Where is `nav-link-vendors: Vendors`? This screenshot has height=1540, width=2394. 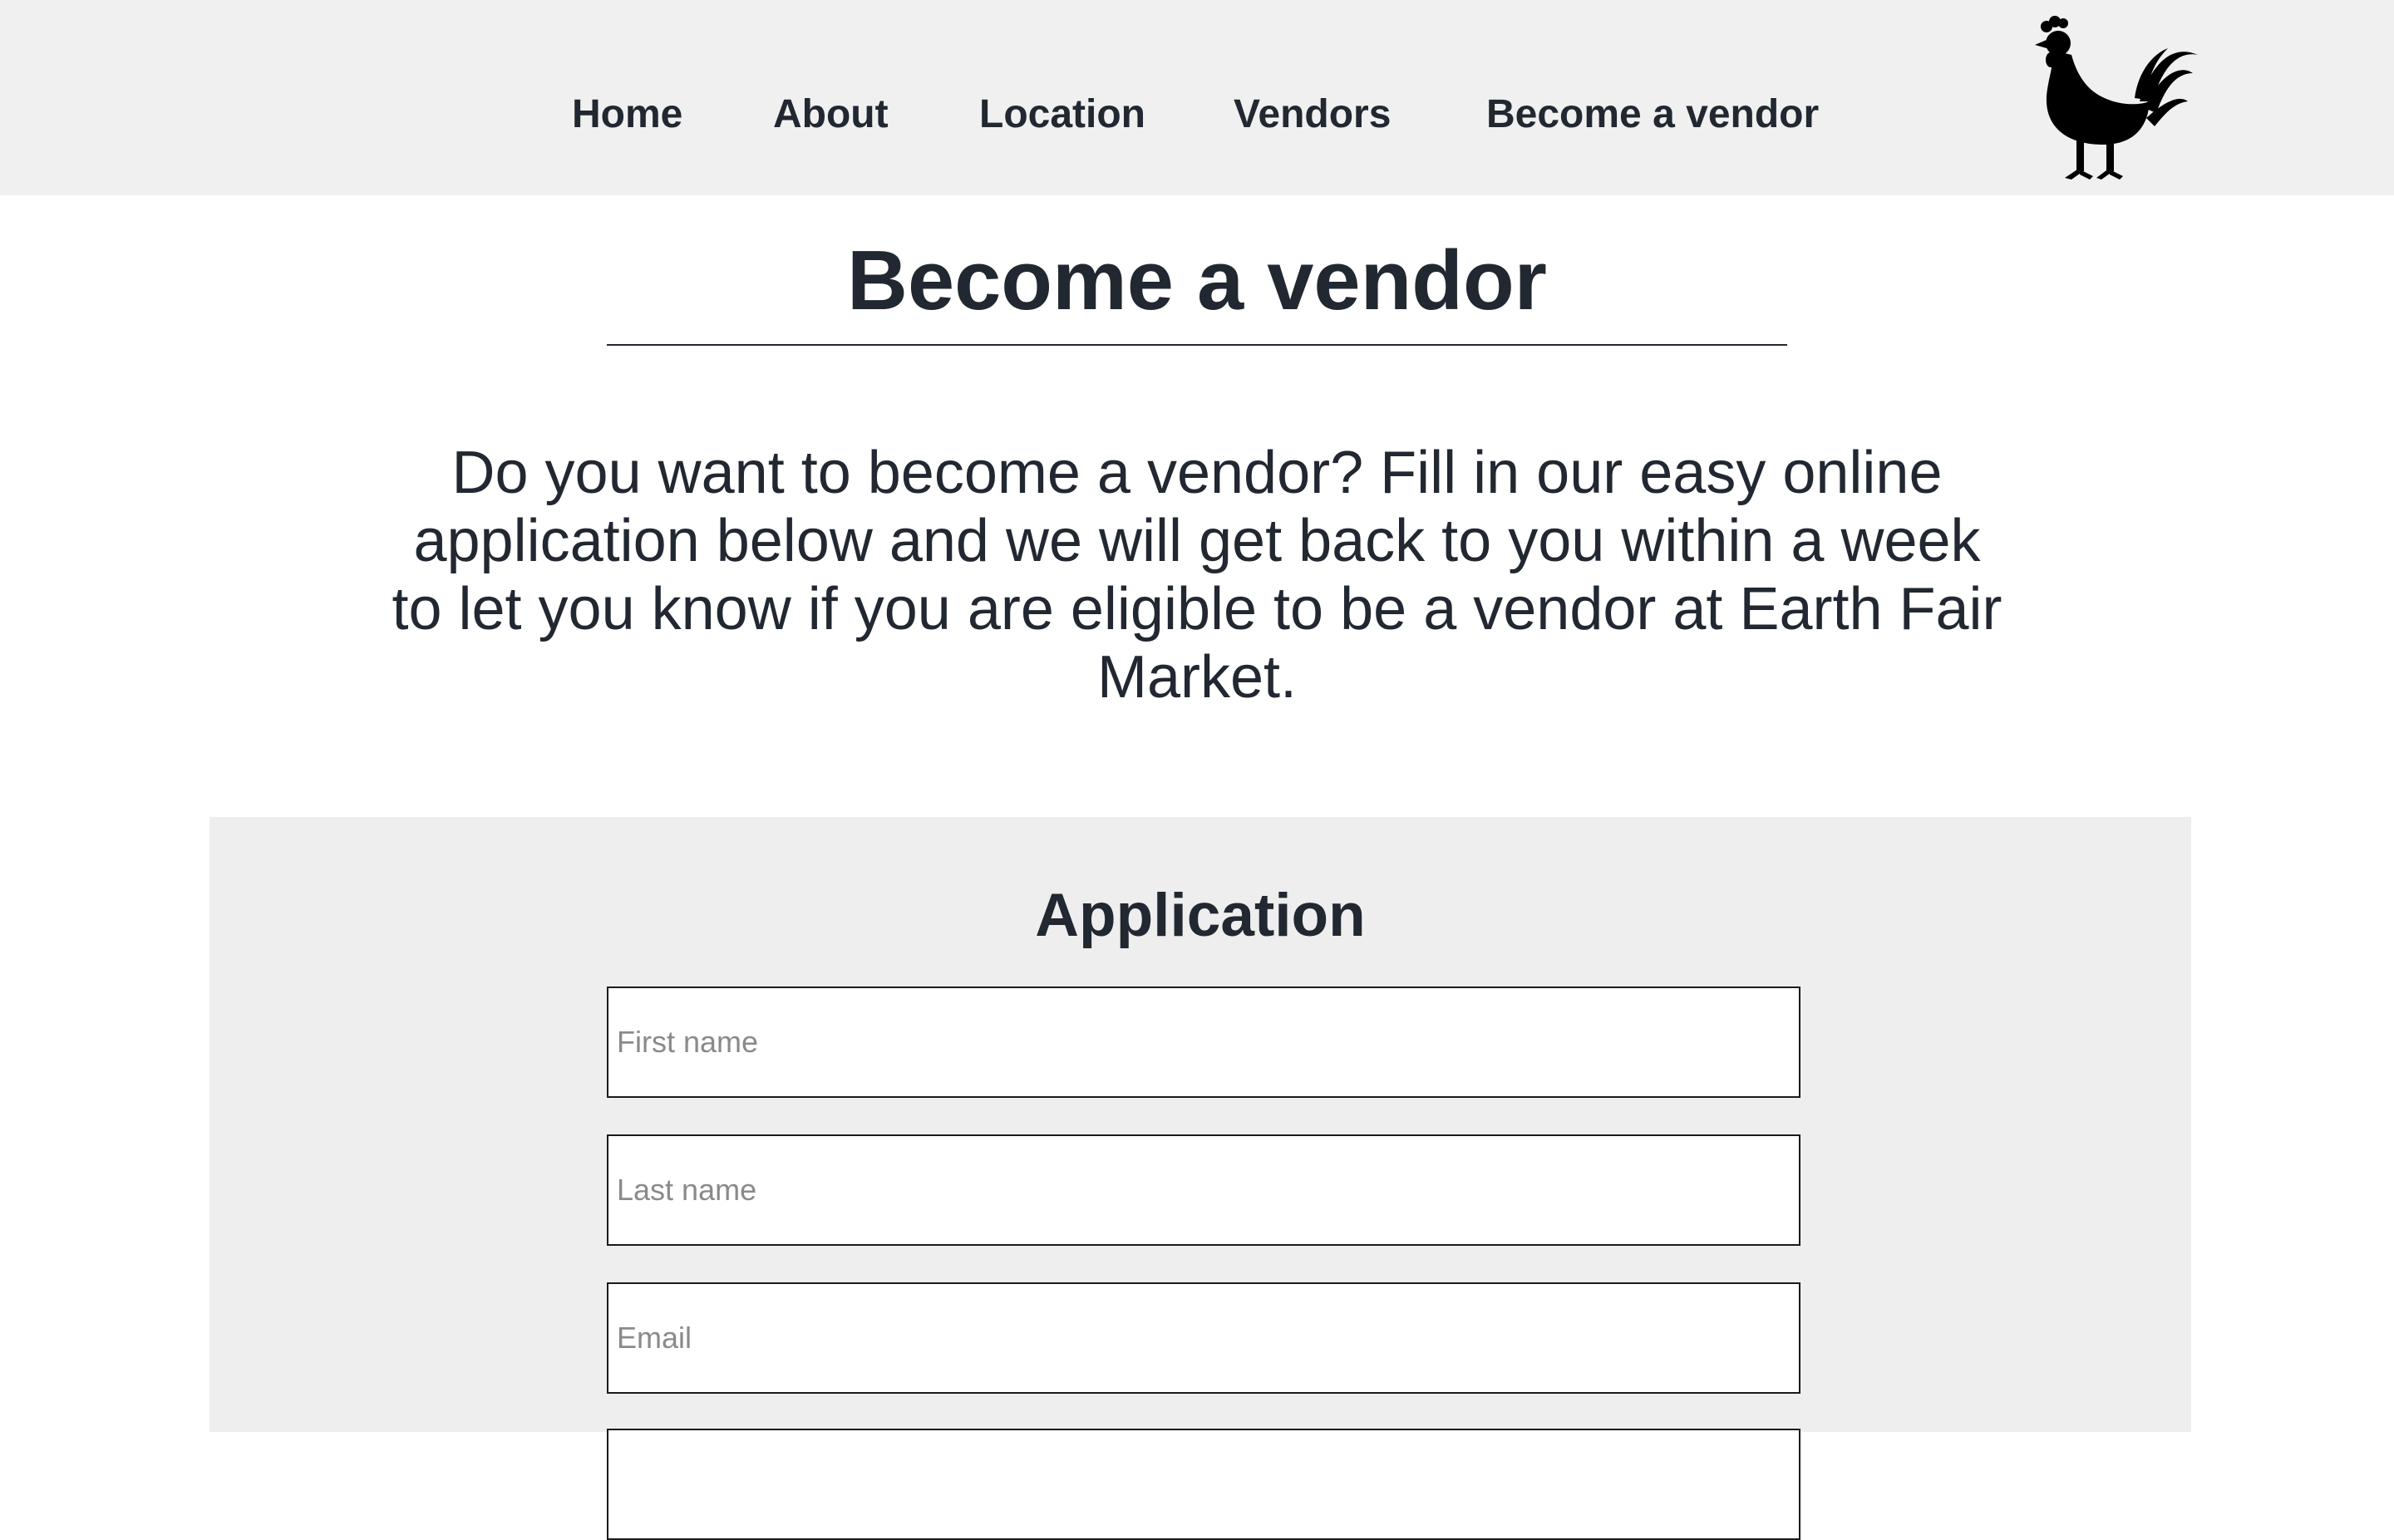 nav-link-vendors: Vendors is located at coordinates (1312, 115).